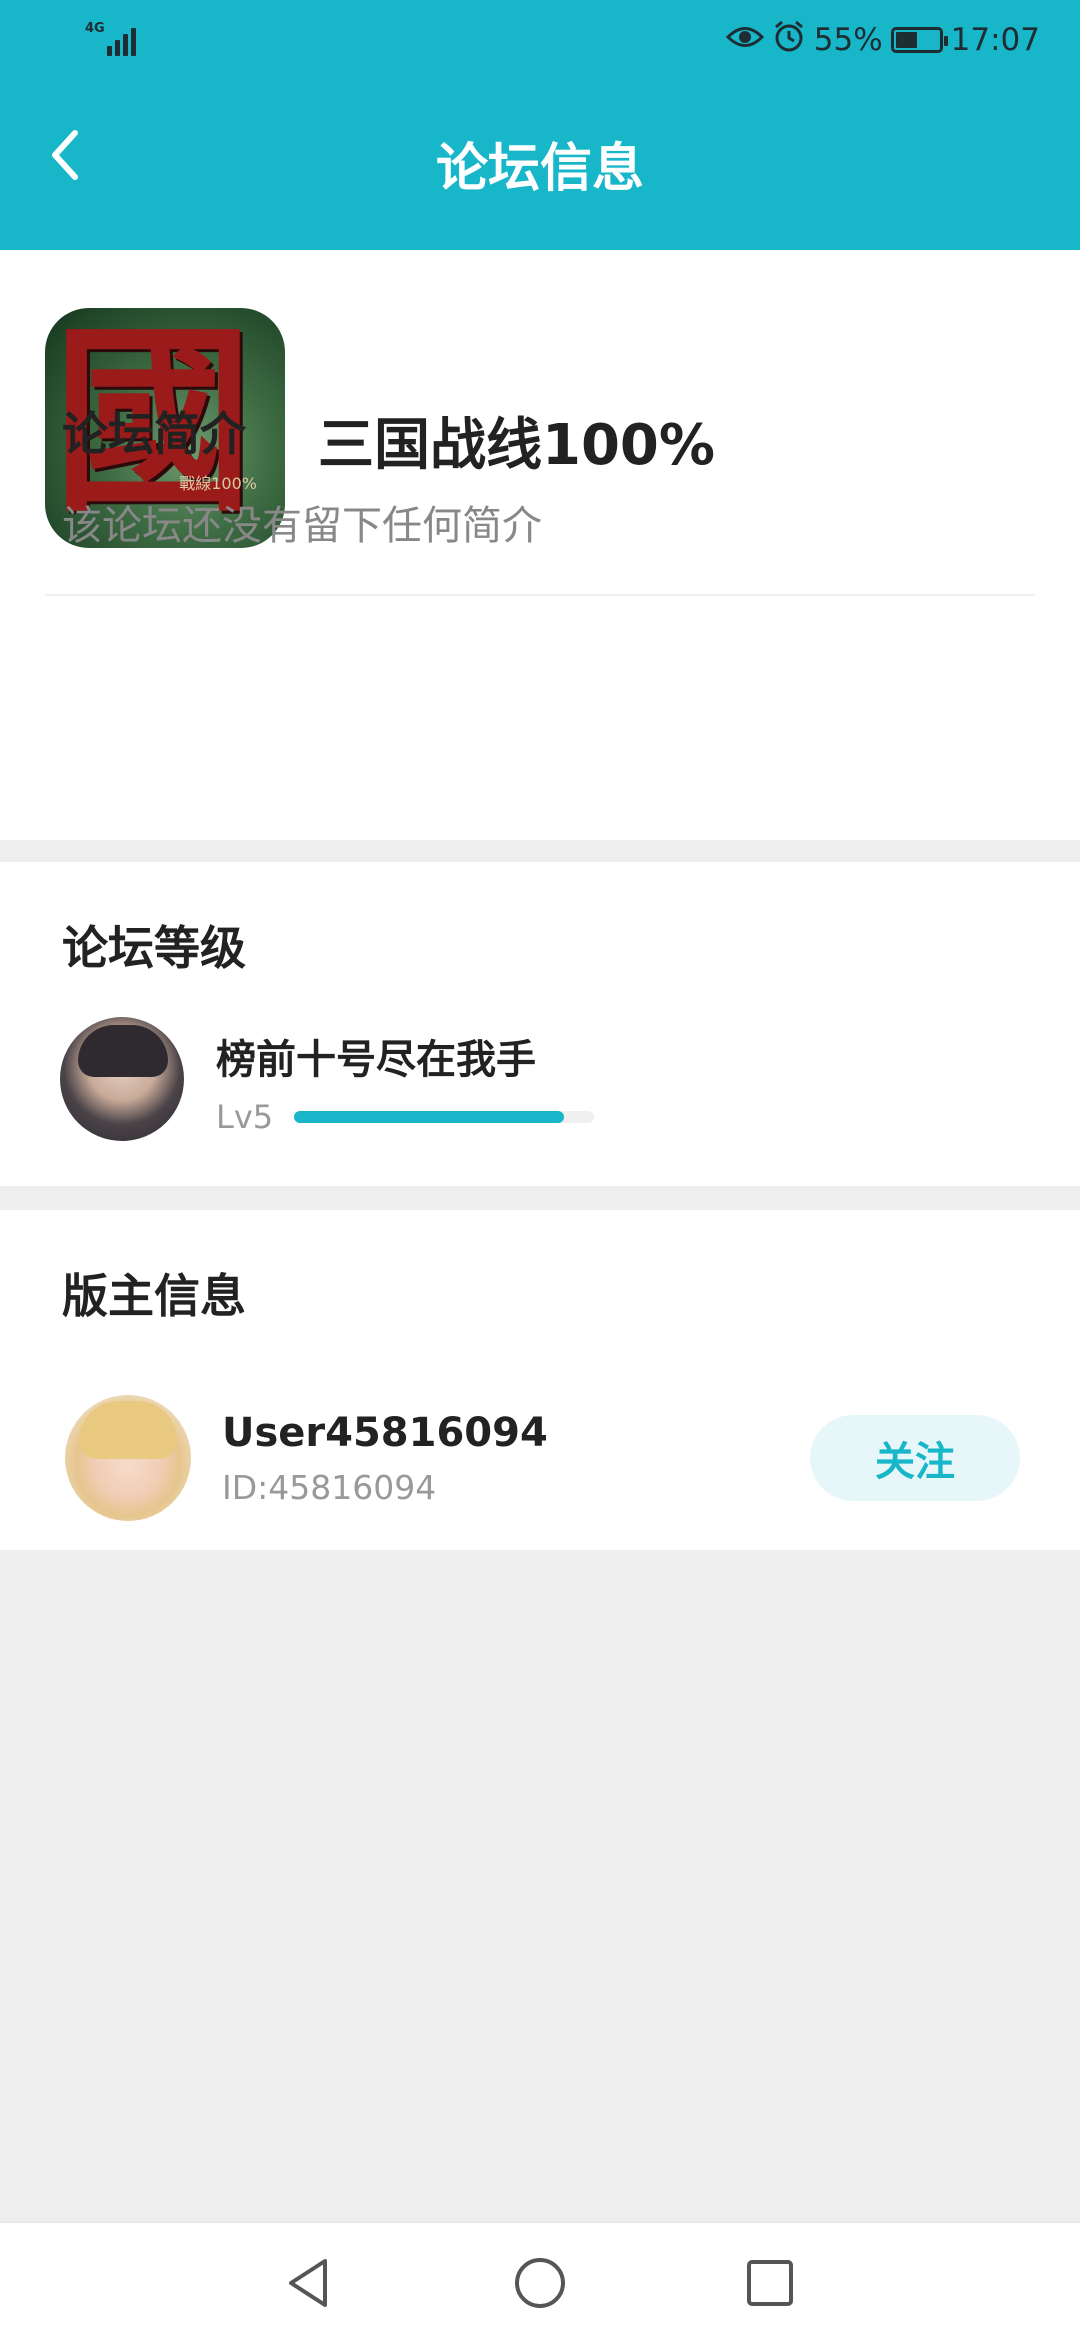 This screenshot has width=1080, height=2340. Describe the element at coordinates (540, 40) in the screenshot. I see `status-bar: 4G 55% 17:07` at that location.